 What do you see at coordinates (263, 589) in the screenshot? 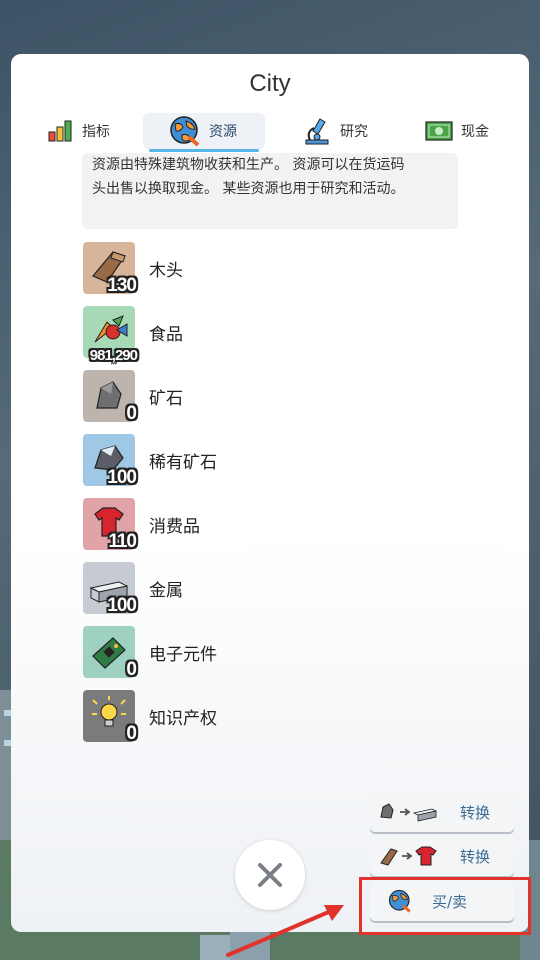
I see `list-item: 100 金属` at bounding box center [263, 589].